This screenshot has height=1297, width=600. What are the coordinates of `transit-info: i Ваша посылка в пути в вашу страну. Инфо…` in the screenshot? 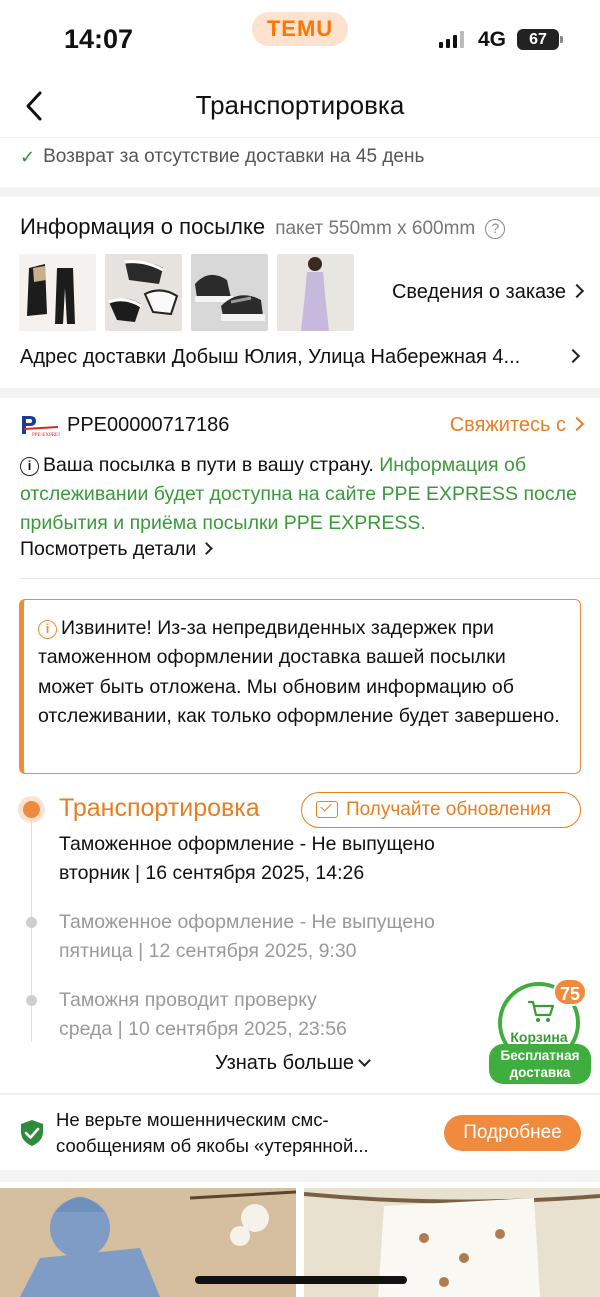 It's located at (302, 494).